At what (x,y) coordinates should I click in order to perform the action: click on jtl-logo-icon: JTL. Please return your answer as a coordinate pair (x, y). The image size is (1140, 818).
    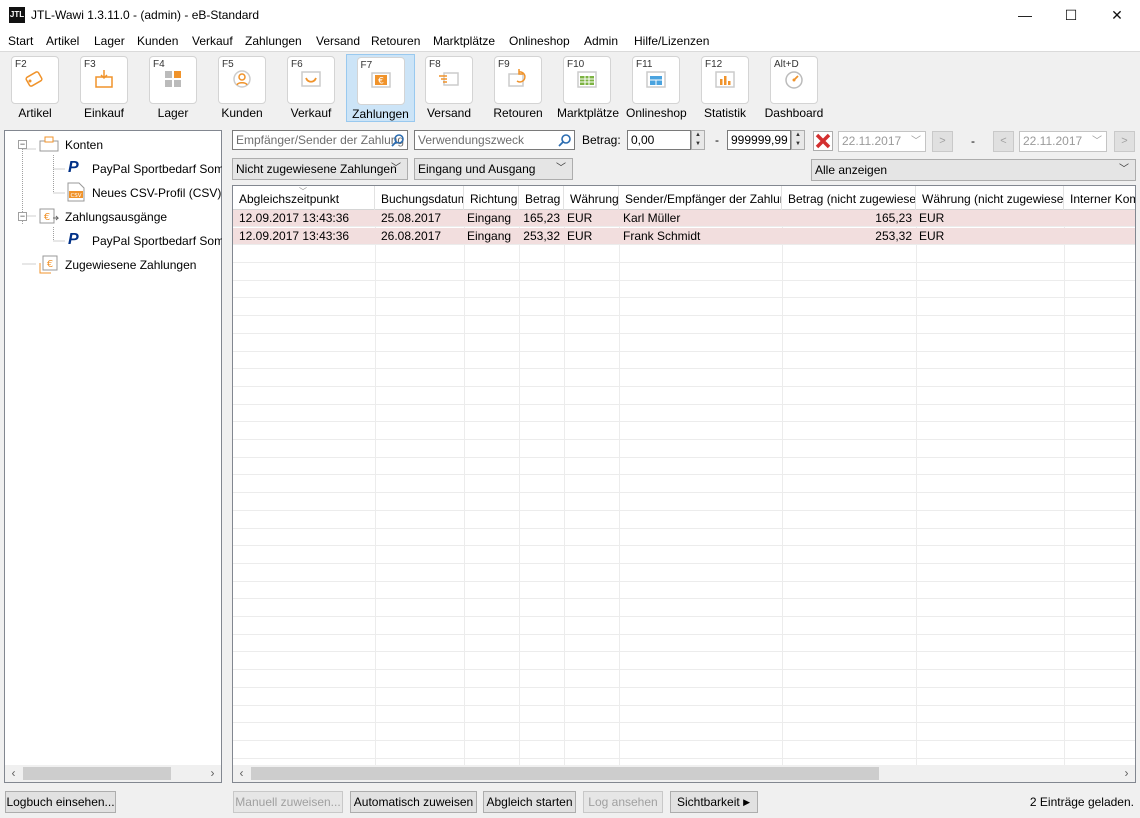
    Looking at the image, I should click on (17, 15).